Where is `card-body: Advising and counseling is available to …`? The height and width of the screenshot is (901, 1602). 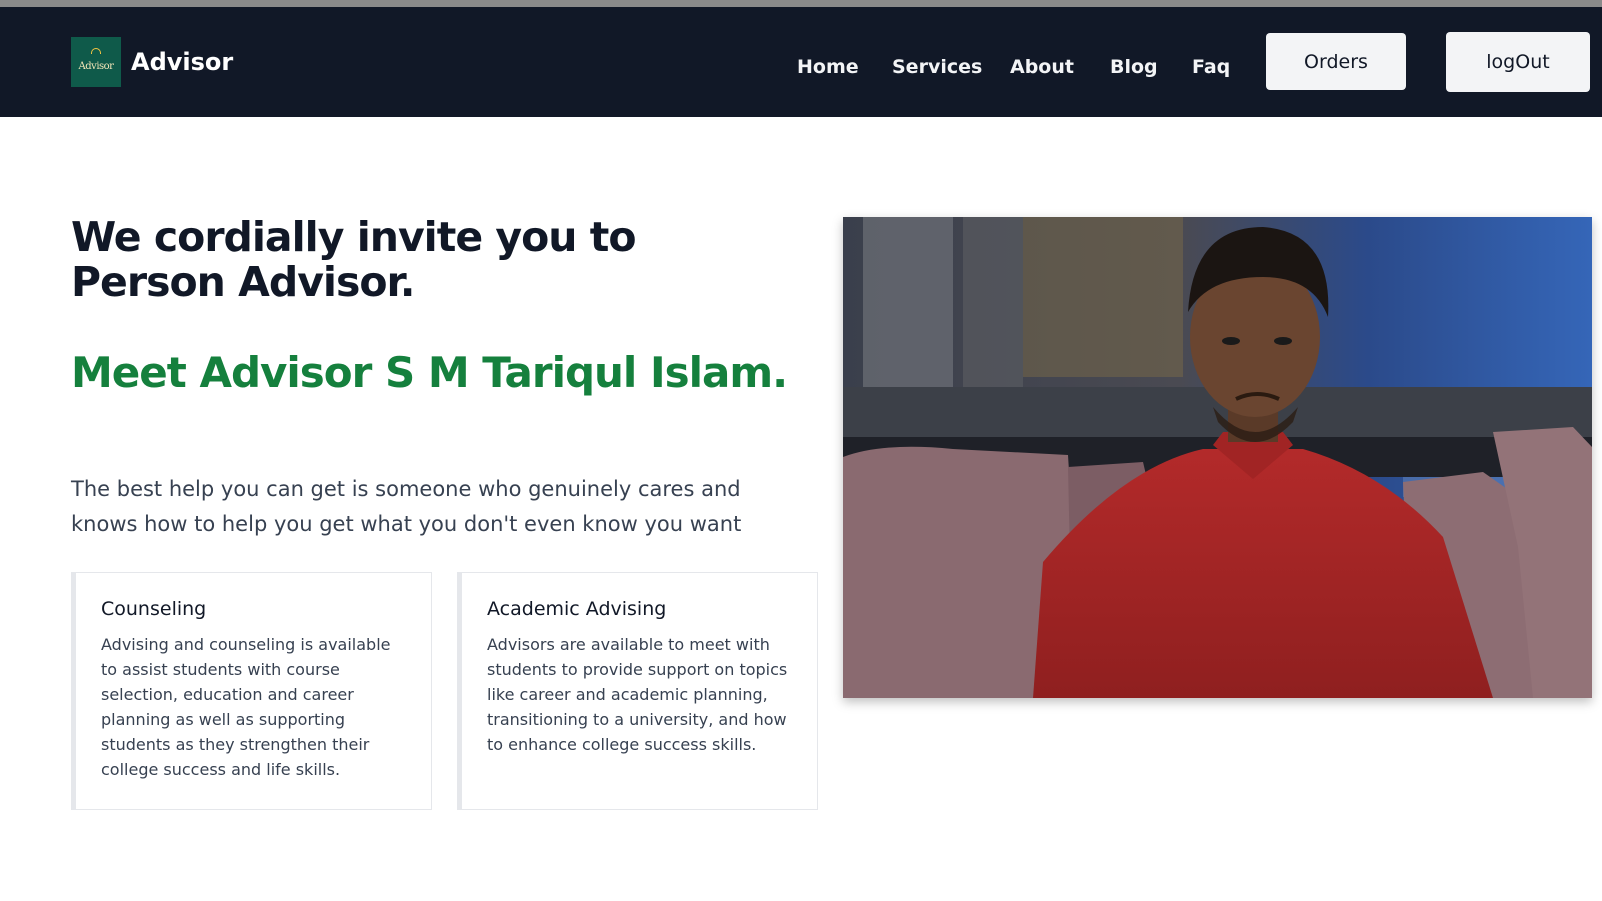
card-body: Advising and counseling is available to … is located at coordinates (246, 707).